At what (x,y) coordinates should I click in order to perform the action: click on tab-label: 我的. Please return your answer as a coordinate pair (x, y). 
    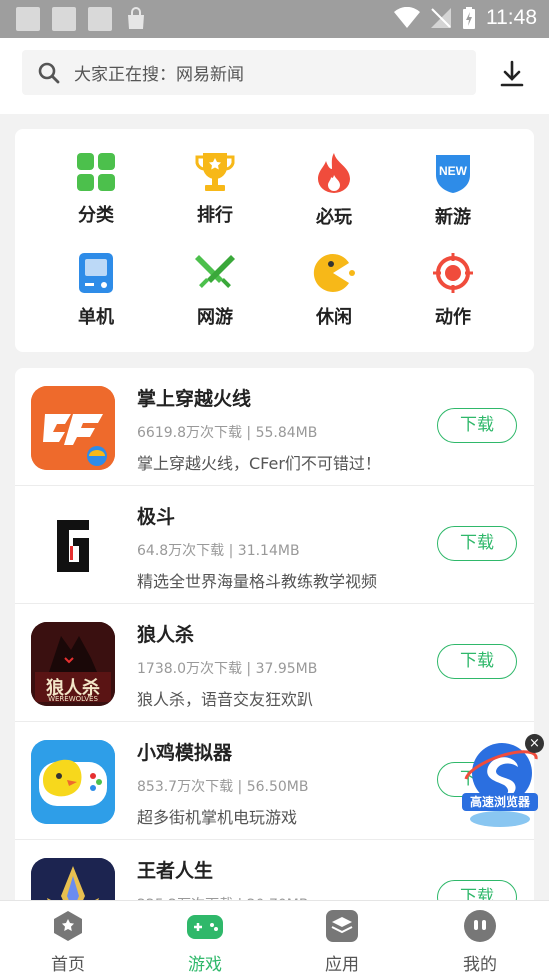
    Looking at the image, I should click on (480, 965).